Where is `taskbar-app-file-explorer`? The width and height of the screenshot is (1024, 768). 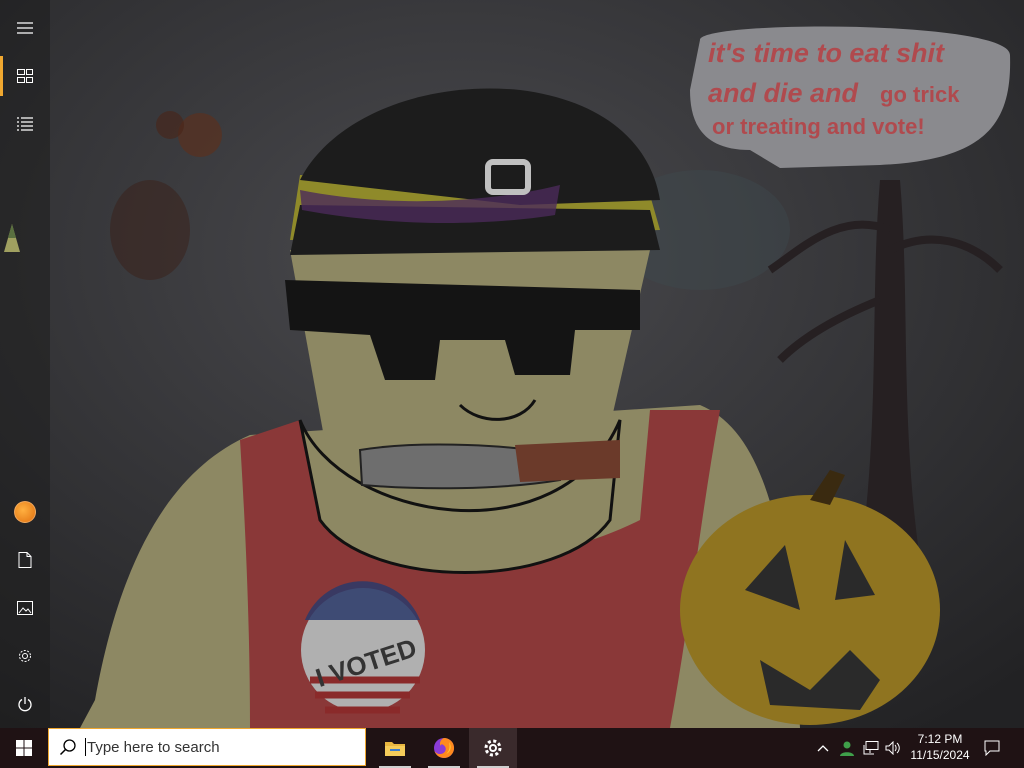 taskbar-app-file-explorer is located at coordinates (395, 748).